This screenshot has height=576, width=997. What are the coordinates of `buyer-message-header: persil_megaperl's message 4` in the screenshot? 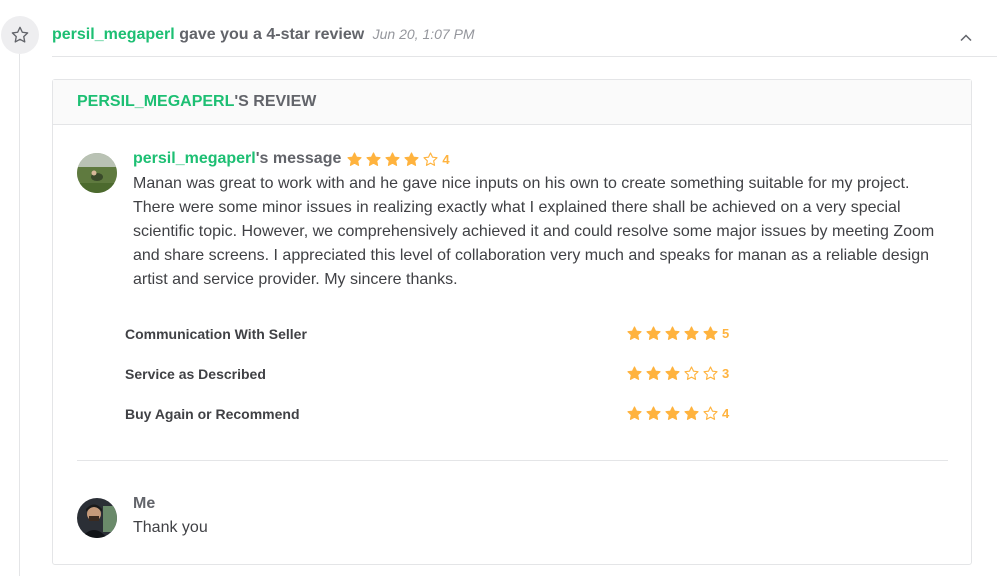 It's located at (291, 159).